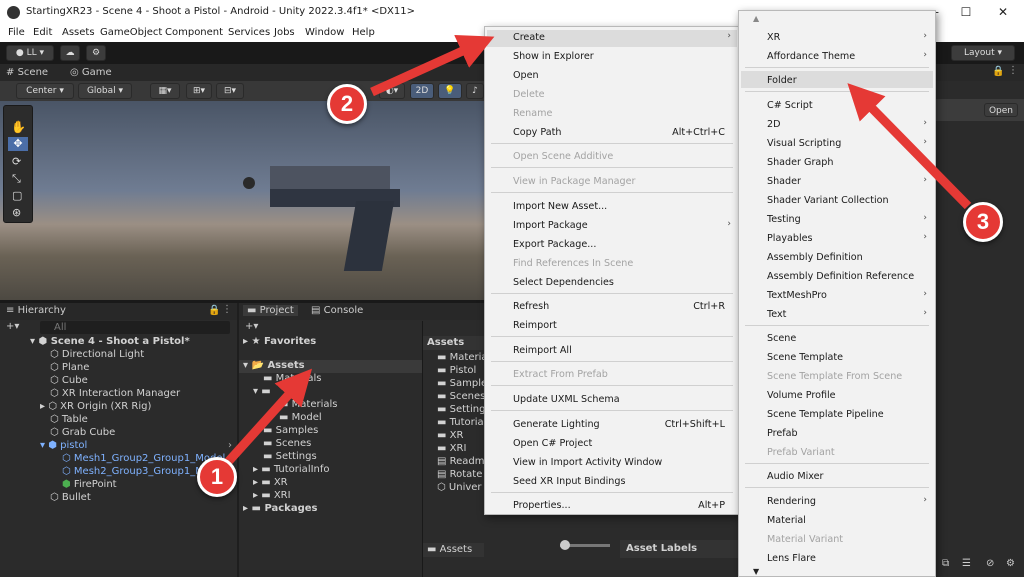 The height and width of the screenshot is (577, 1024). Describe the element at coordinates (347, 104) in the screenshot. I see `annotation-badge-2: 2` at that location.